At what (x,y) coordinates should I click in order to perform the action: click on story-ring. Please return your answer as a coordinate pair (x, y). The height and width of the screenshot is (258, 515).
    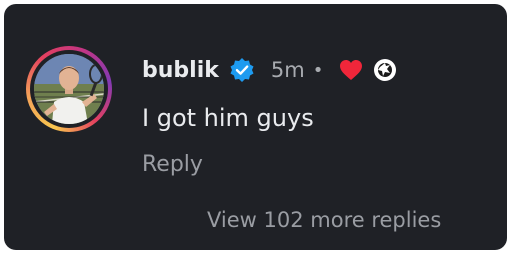
    Looking at the image, I should click on (69, 89).